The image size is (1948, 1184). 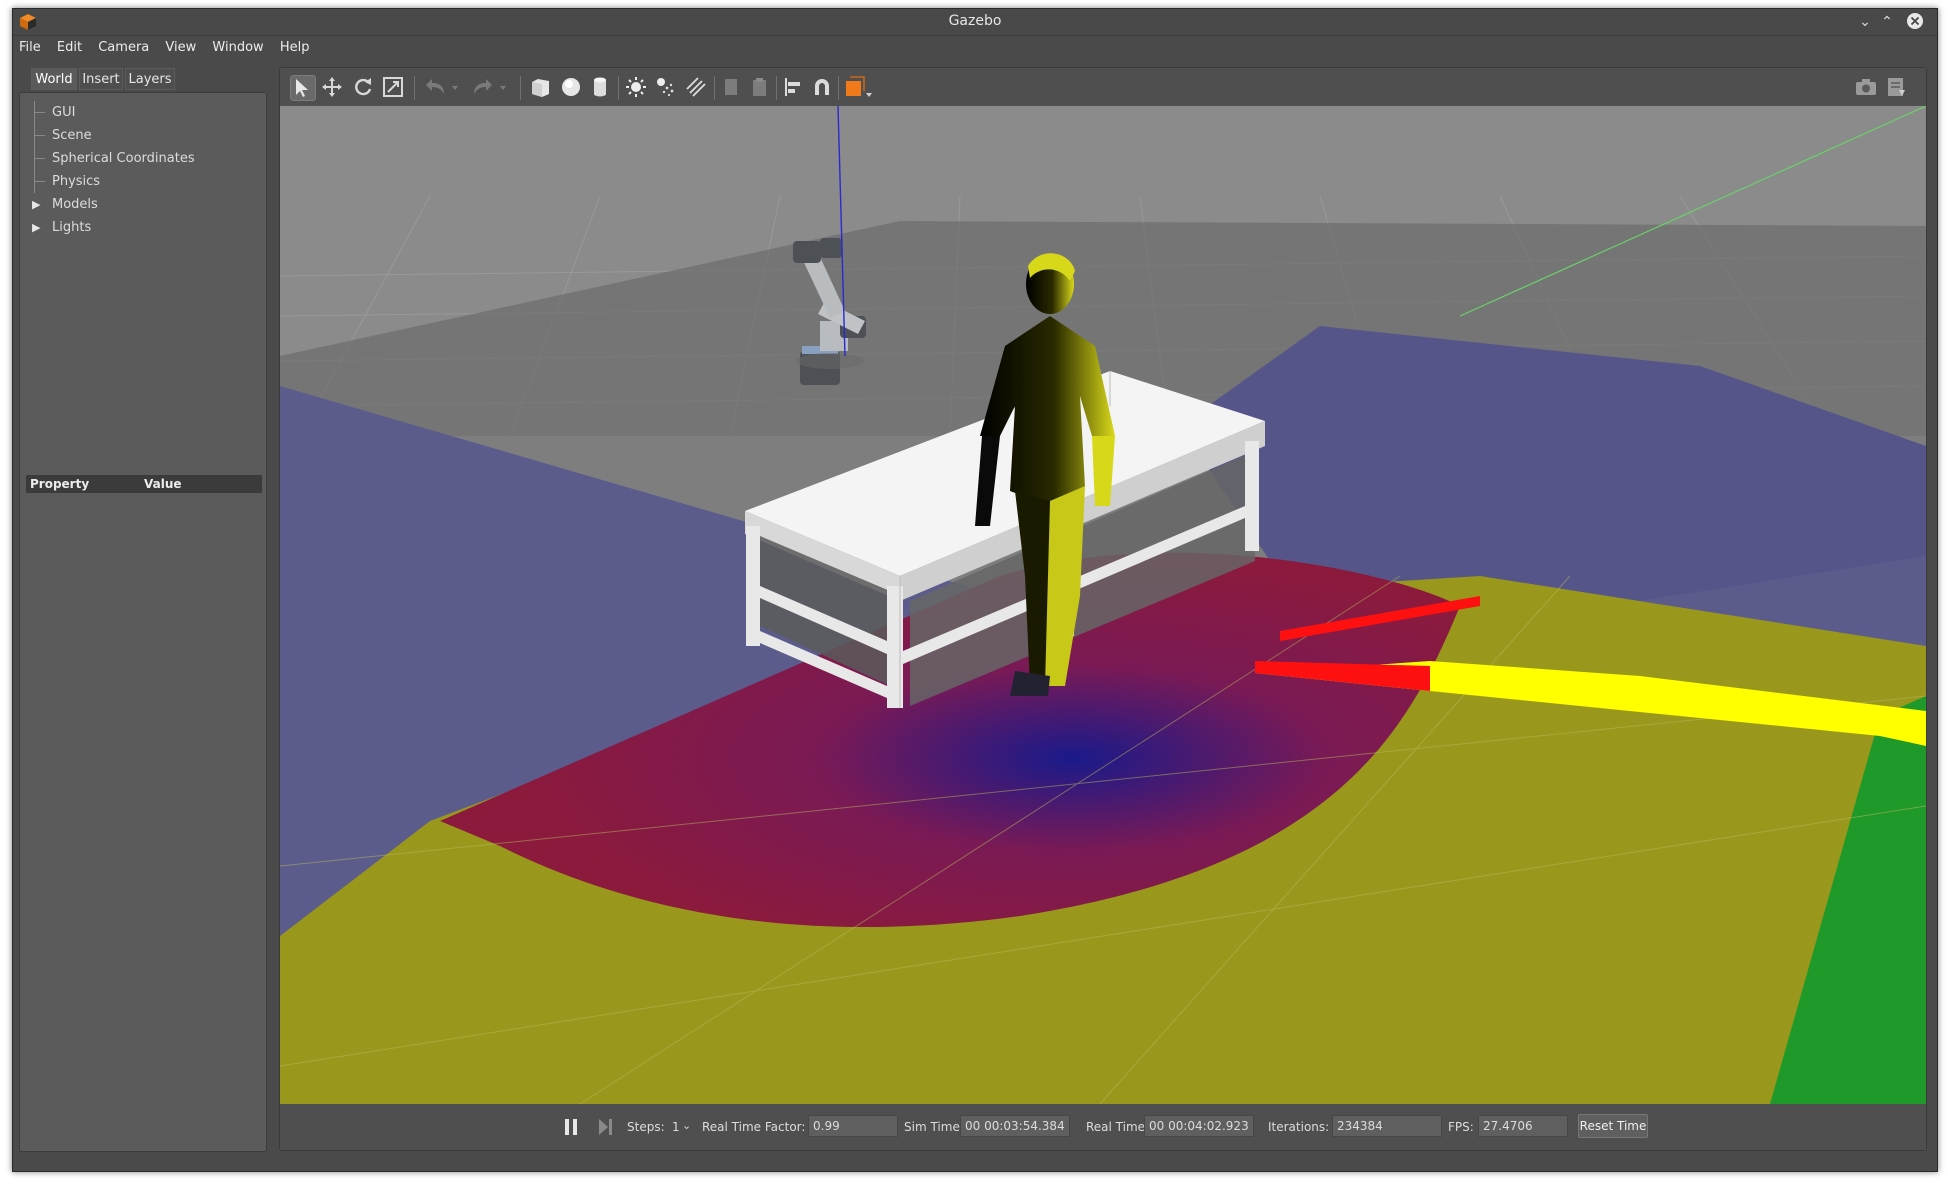 I want to click on maximize-icon: ⌃, so click(x=1887, y=22).